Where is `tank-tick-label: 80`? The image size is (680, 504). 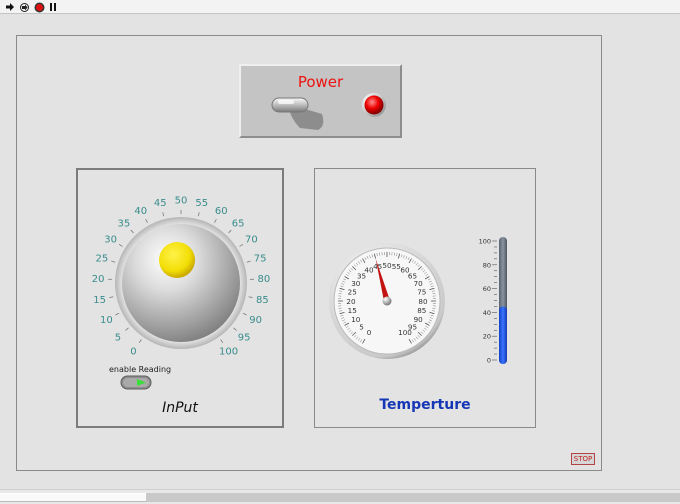 tank-tick-label: 80 is located at coordinates (487, 265).